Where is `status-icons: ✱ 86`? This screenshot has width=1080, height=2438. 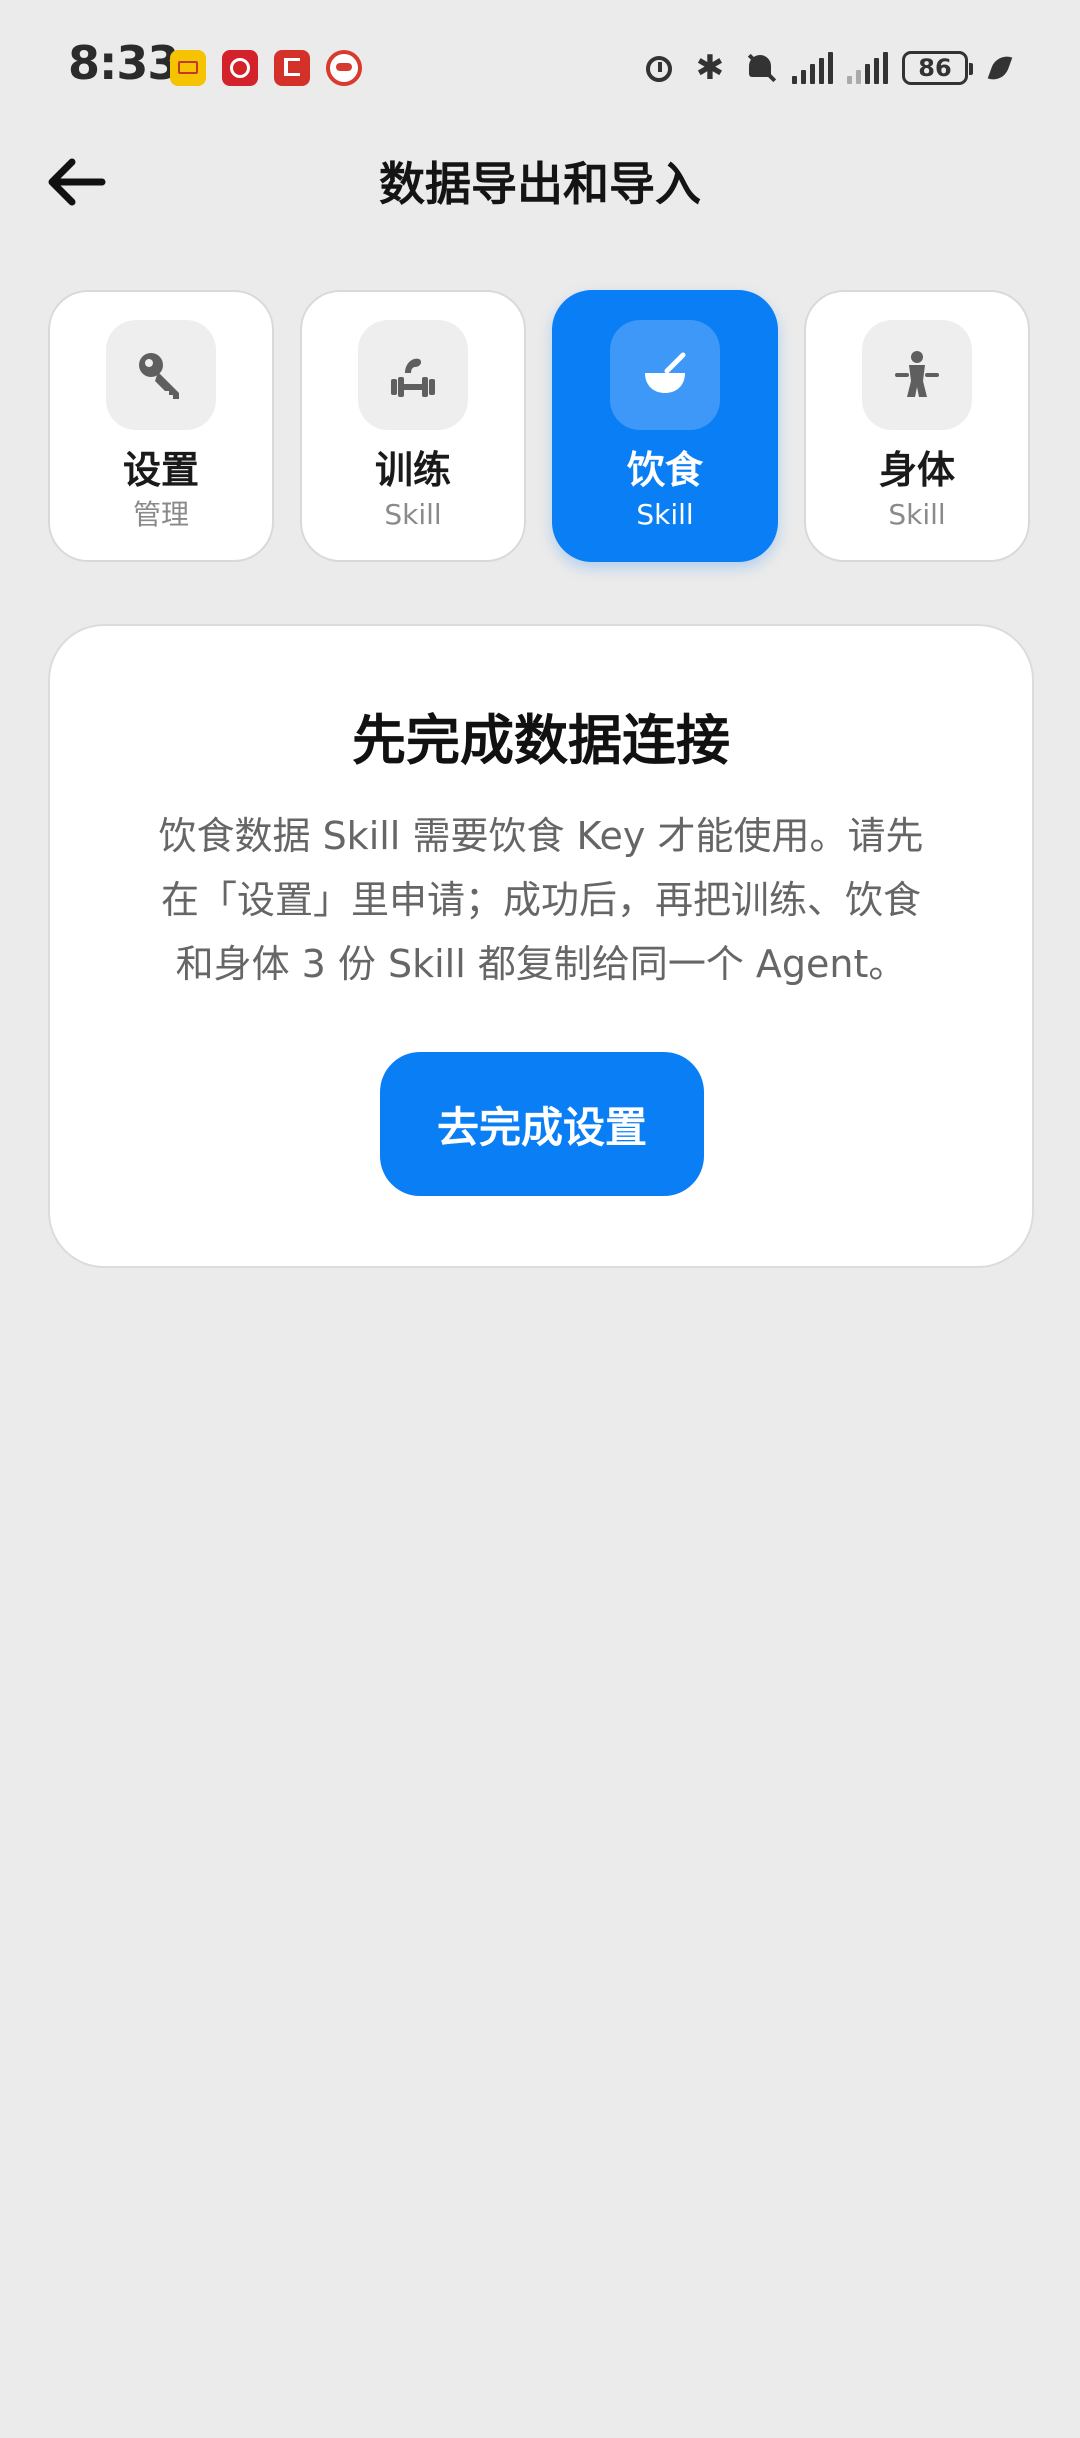
status-icons: ✱ 86 is located at coordinates (830, 68).